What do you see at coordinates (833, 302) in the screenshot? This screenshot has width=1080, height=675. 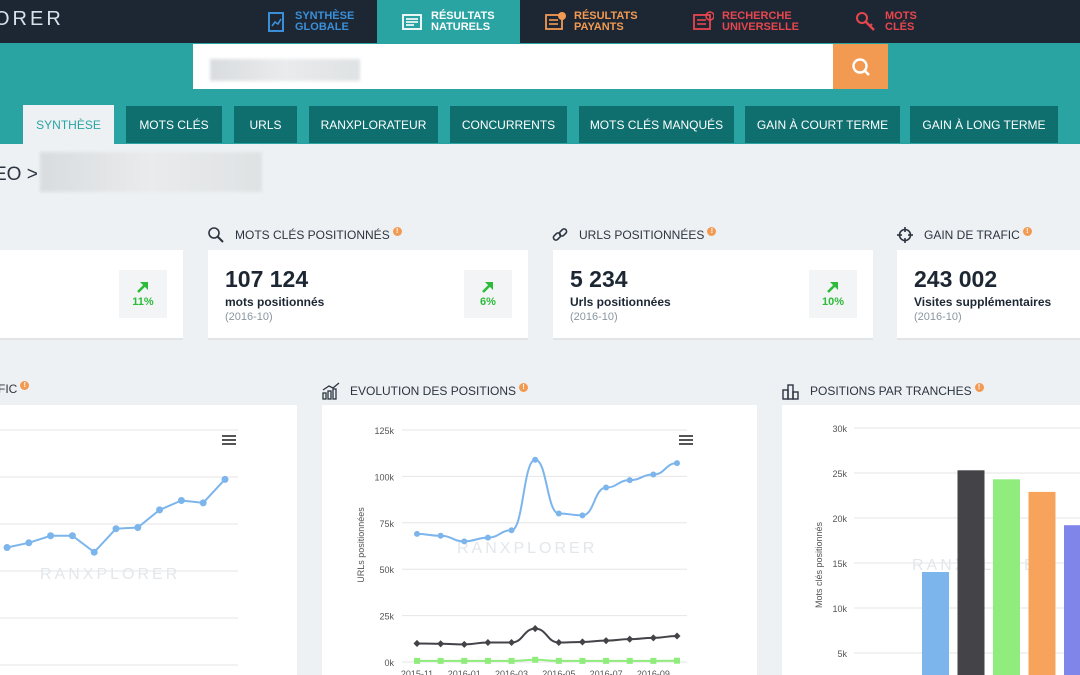 I see `trend-value: 10%` at bounding box center [833, 302].